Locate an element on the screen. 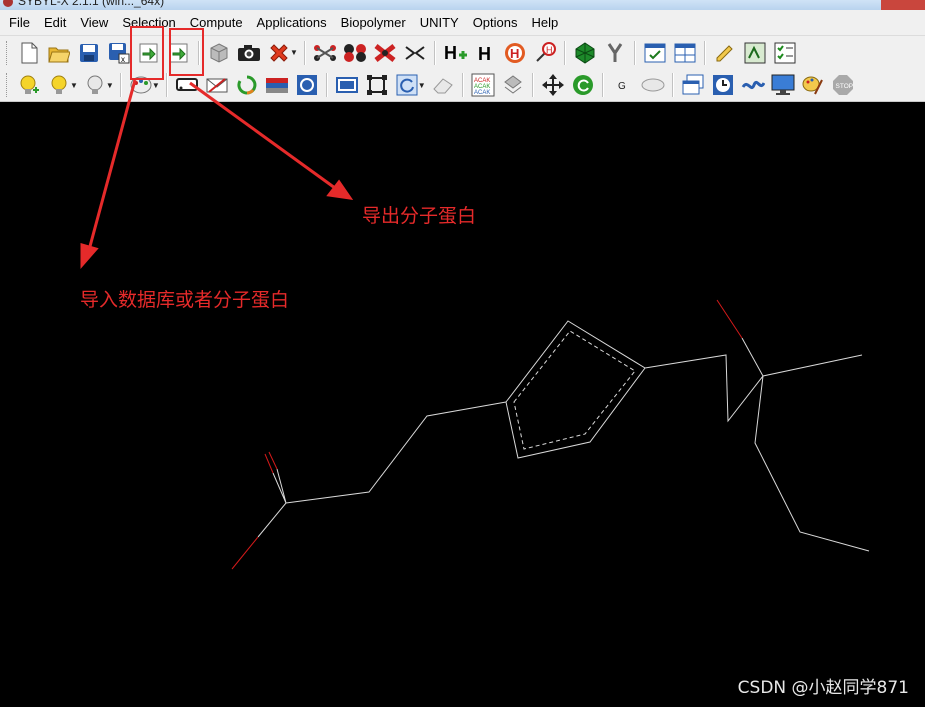  import-highlight-box is located at coordinates (147, 53).